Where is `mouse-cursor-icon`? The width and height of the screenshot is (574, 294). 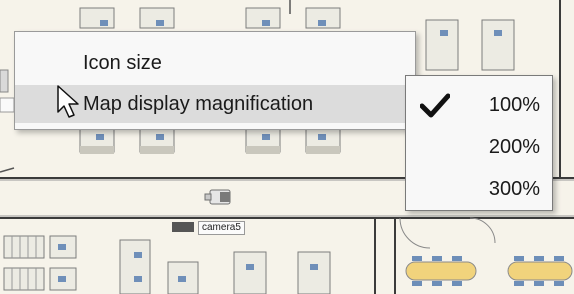 mouse-cursor-icon is located at coordinates (68, 101).